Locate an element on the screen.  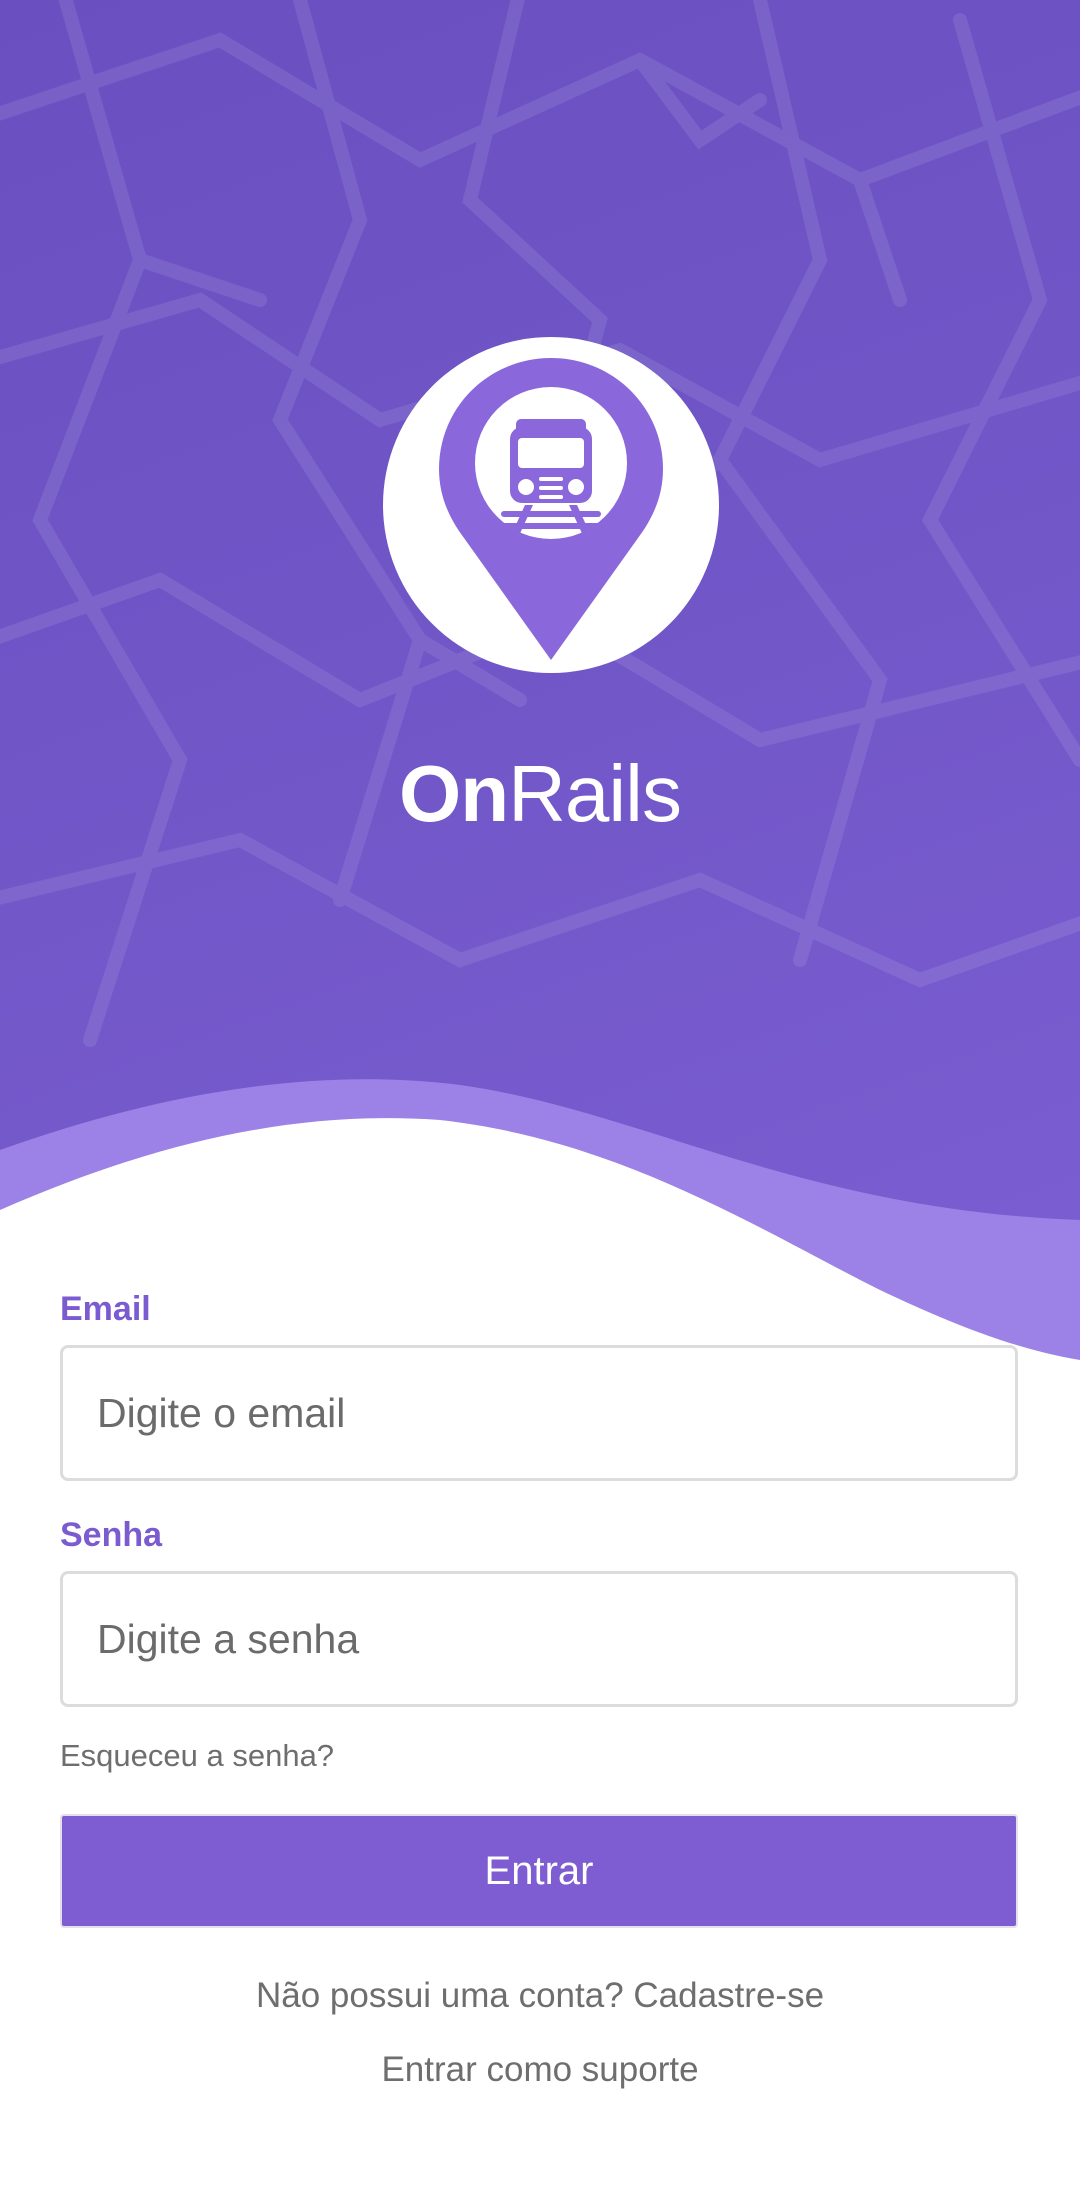
support-login-link: Entrar como suporte is located at coordinates (540, 2070).